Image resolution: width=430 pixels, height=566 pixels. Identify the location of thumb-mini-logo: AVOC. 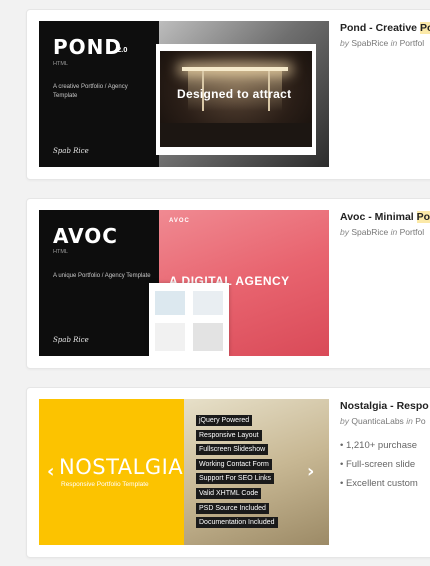
(179, 221).